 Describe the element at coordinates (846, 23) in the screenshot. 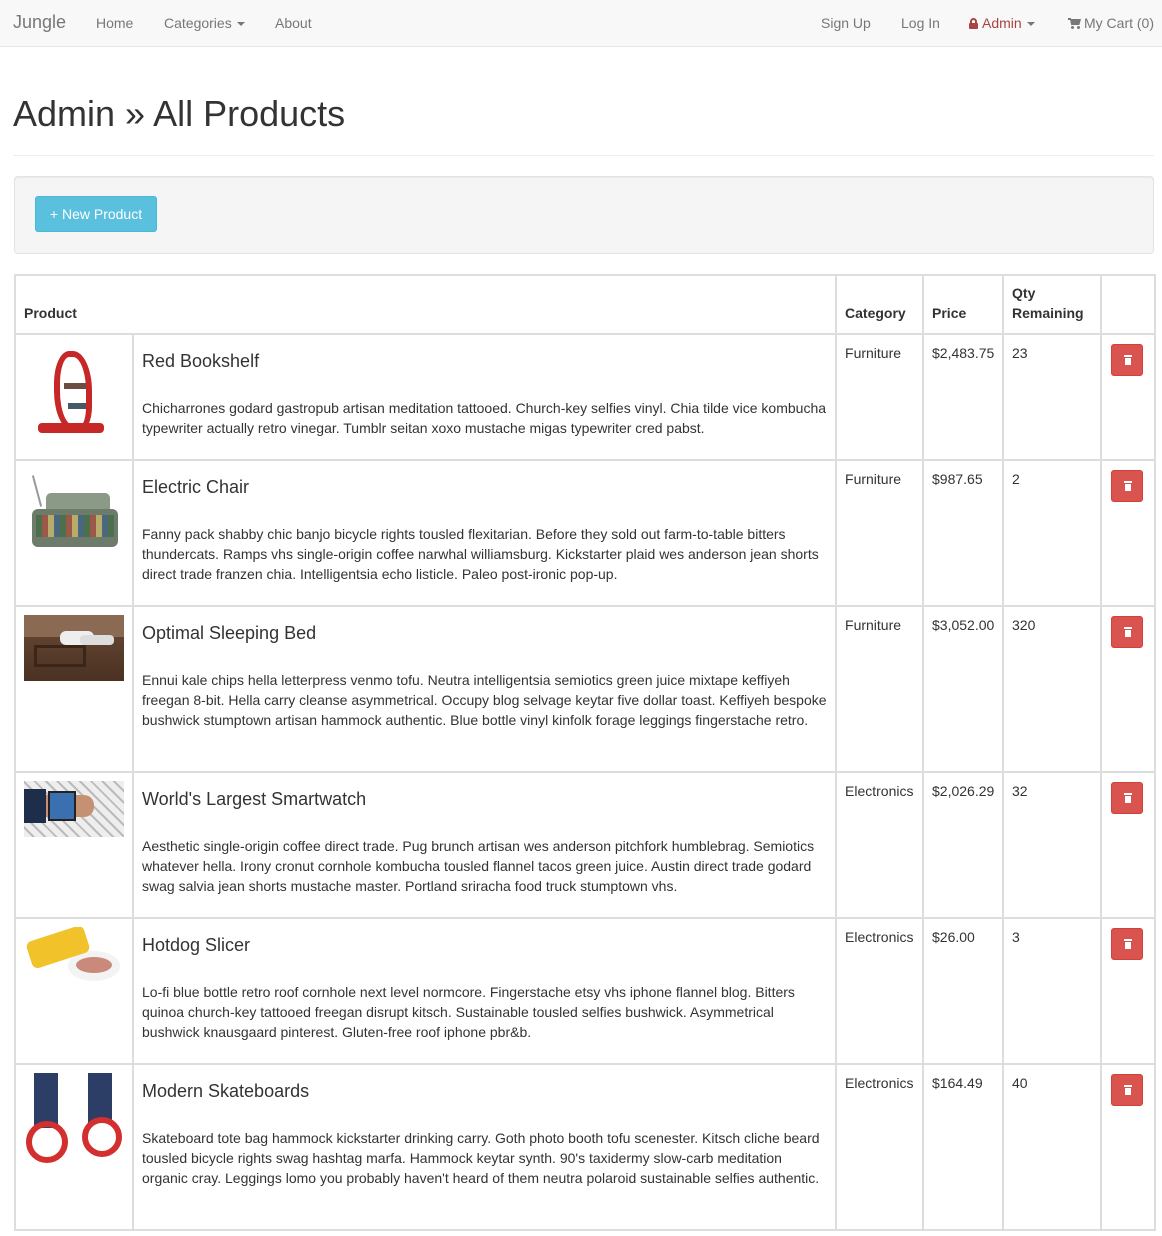

I see `nav-sign-up: Sign Up` at that location.